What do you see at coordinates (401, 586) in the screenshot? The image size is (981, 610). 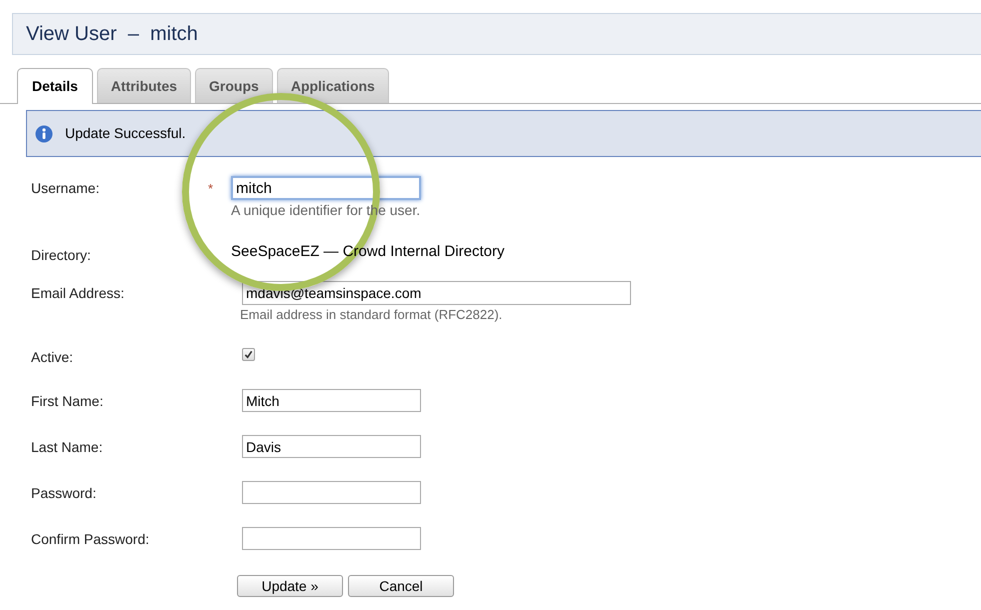 I see `cancel-button: Cancel` at bounding box center [401, 586].